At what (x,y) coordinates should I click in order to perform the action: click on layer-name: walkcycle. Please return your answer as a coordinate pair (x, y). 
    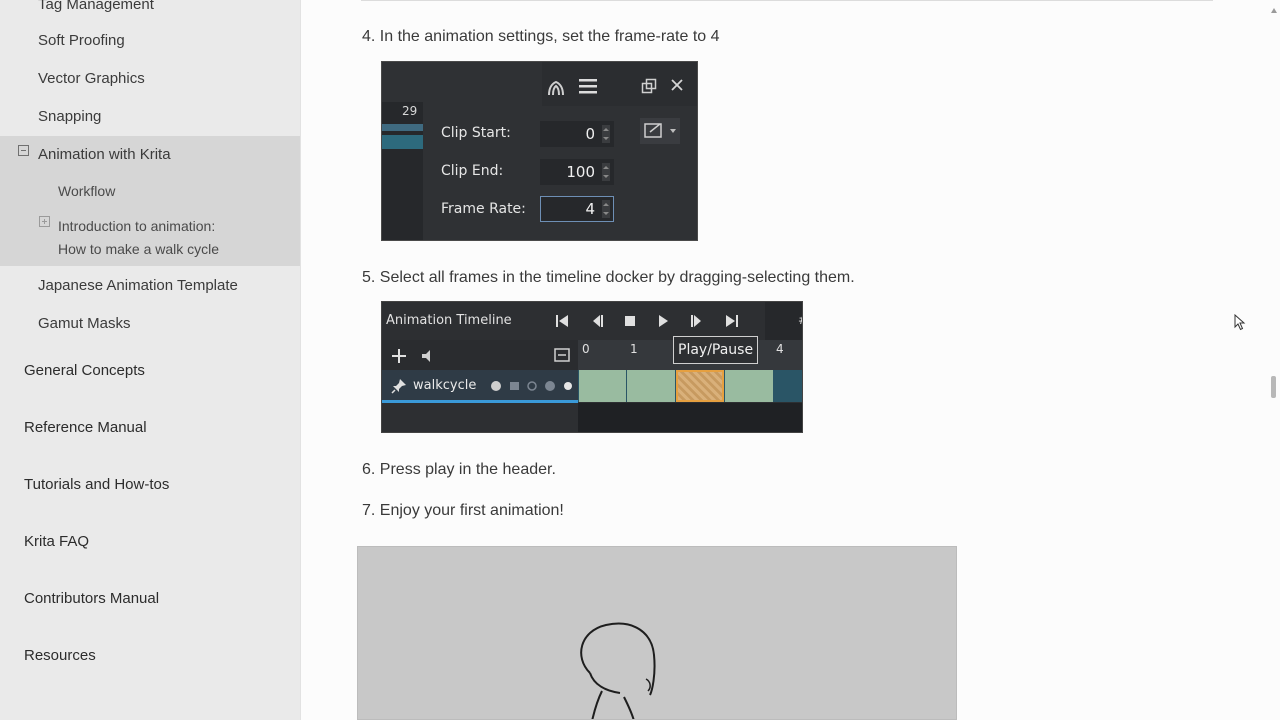
    Looking at the image, I should click on (445, 385).